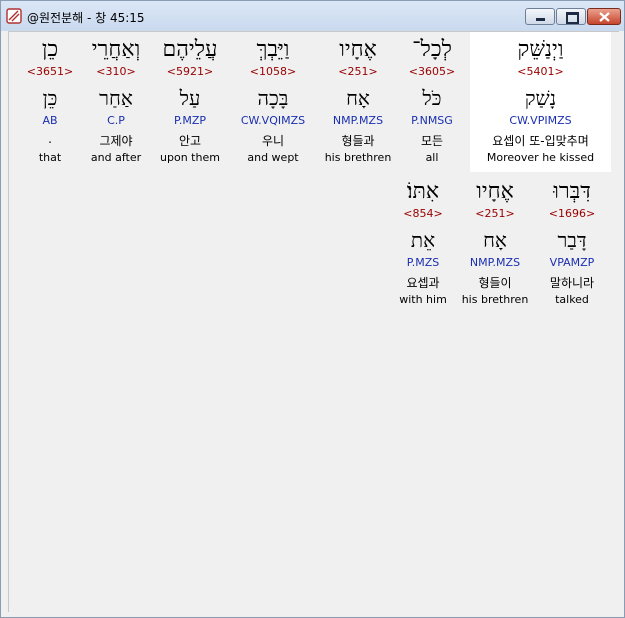  What do you see at coordinates (432, 98) in the screenshot?
I see `lemma: כֹּל` at bounding box center [432, 98].